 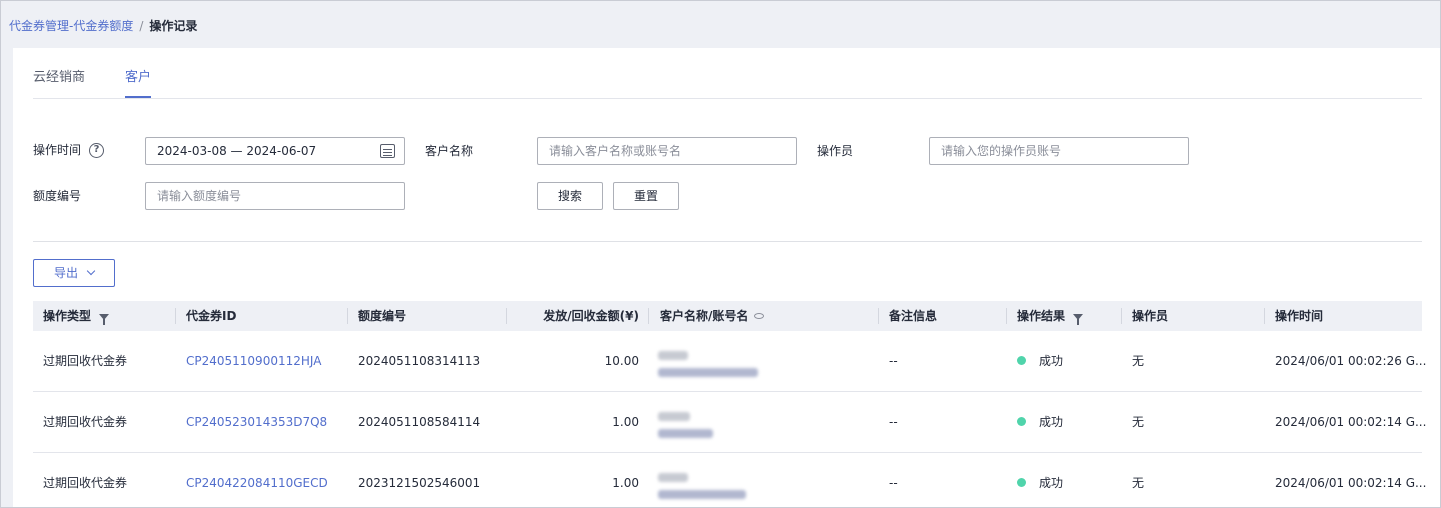 I want to click on col-customer: 客户名称/账号名, so click(x=712, y=316).